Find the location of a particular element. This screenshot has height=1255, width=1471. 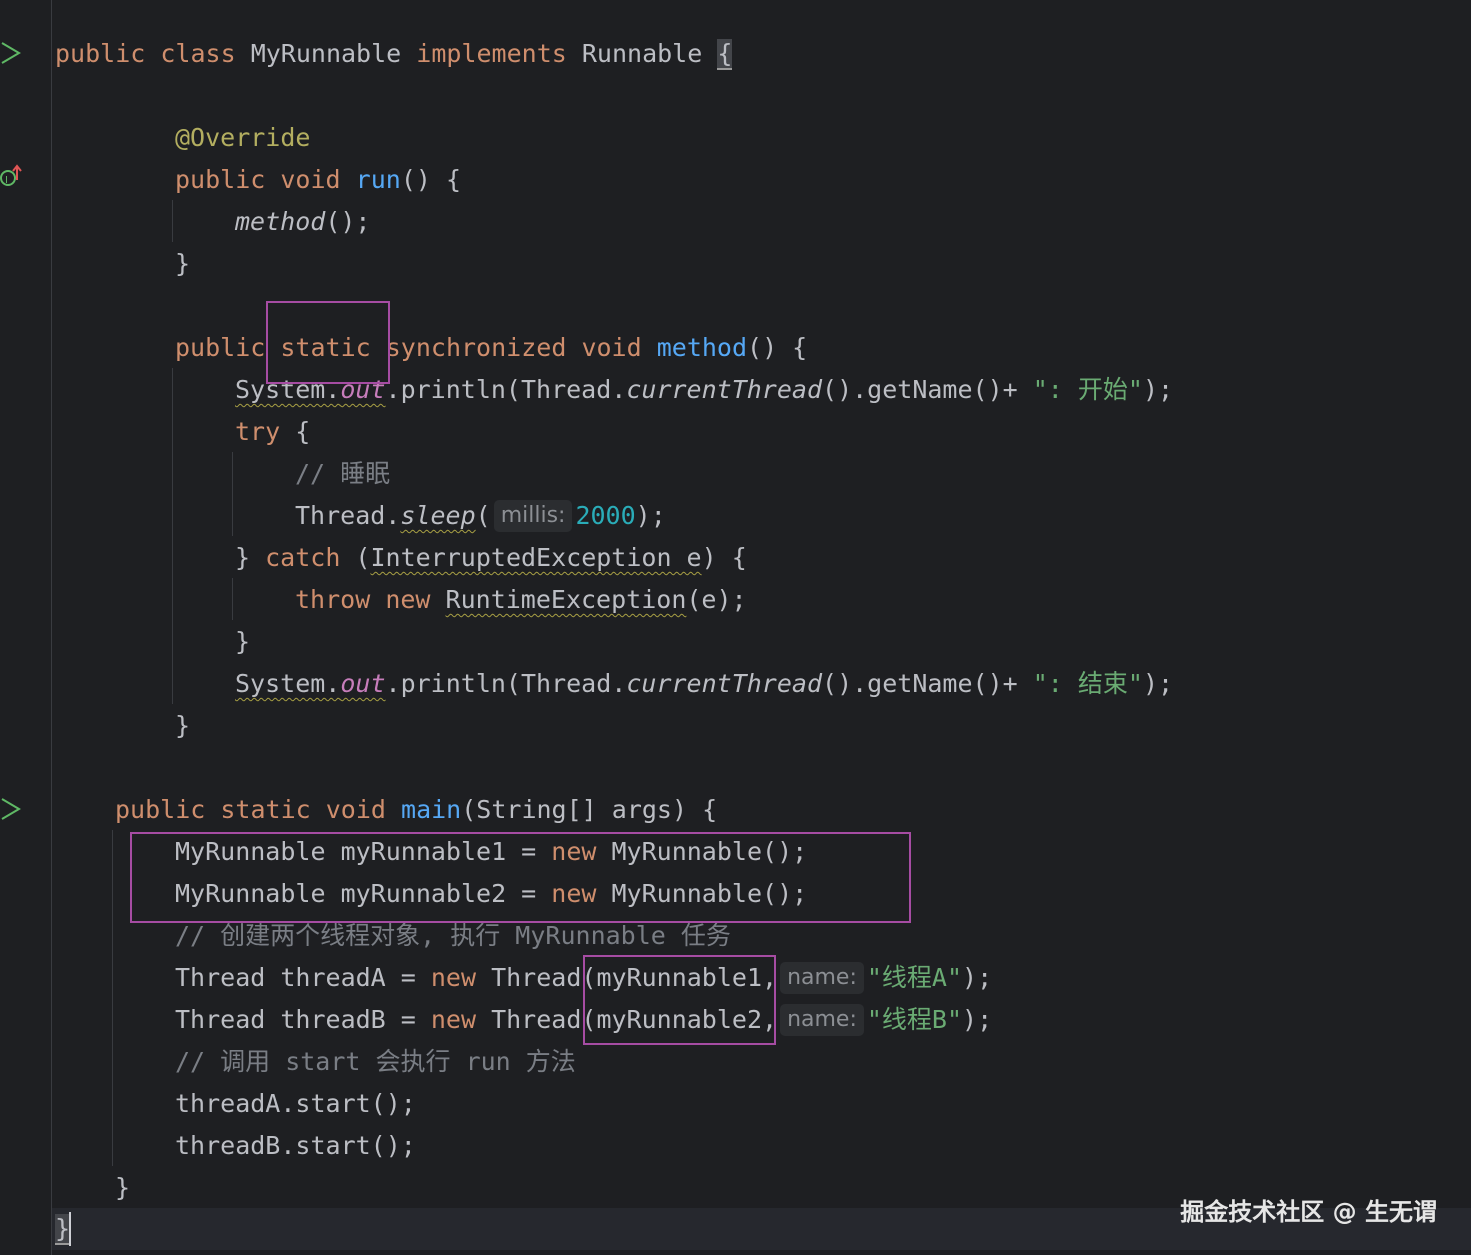

run-class-icon is located at coordinates (12, 53).